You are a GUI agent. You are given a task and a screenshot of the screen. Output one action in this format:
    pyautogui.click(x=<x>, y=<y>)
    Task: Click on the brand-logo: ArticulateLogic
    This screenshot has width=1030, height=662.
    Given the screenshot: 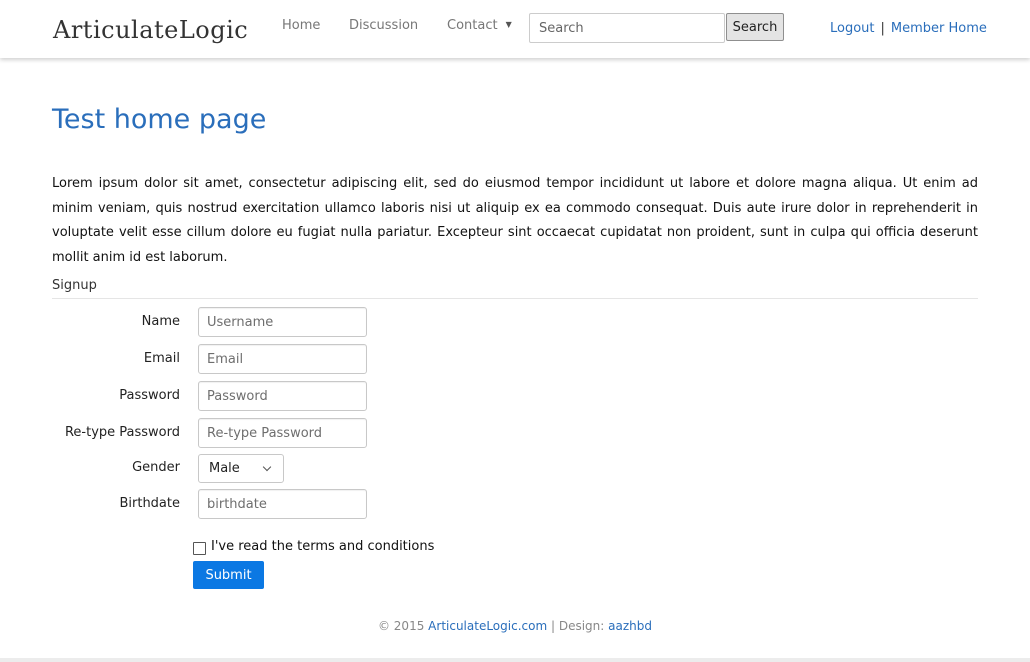 What is the action you would take?
    pyautogui.click(x=150, y=30)
    